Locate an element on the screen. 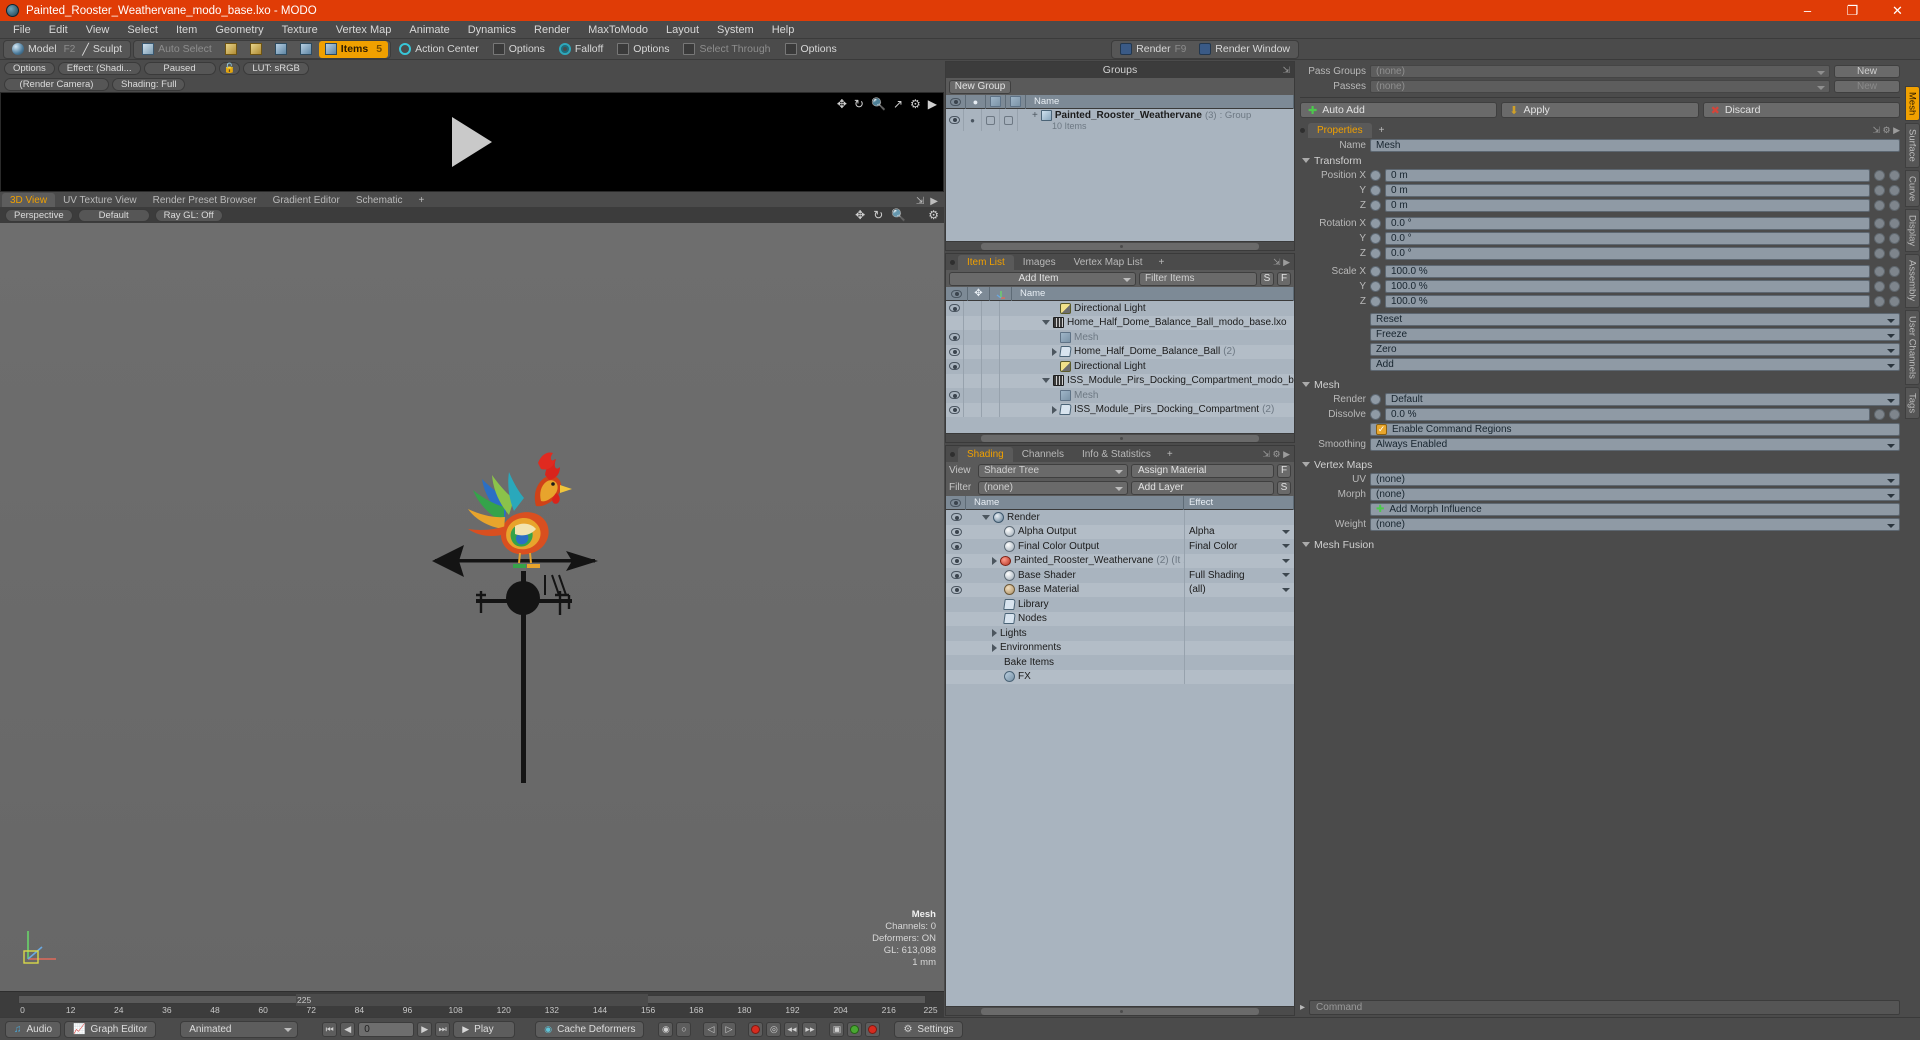 This screenshot has width=1920, height=1040. row-shade-toggle is located at coordinates (1009, 120).